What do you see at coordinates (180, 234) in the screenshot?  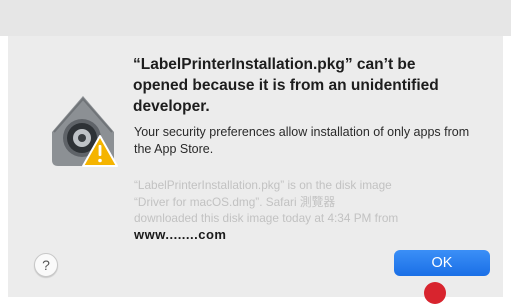 I see `download-source-site: www........com` at bounding box center [180, 234].